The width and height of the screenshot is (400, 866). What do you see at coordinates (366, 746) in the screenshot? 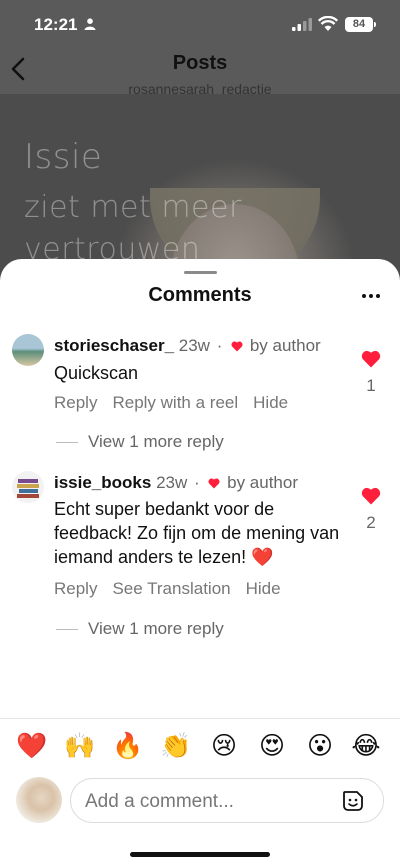
I see `emoji-tears-of-joy: 😂` at bounding box center [366, 746].